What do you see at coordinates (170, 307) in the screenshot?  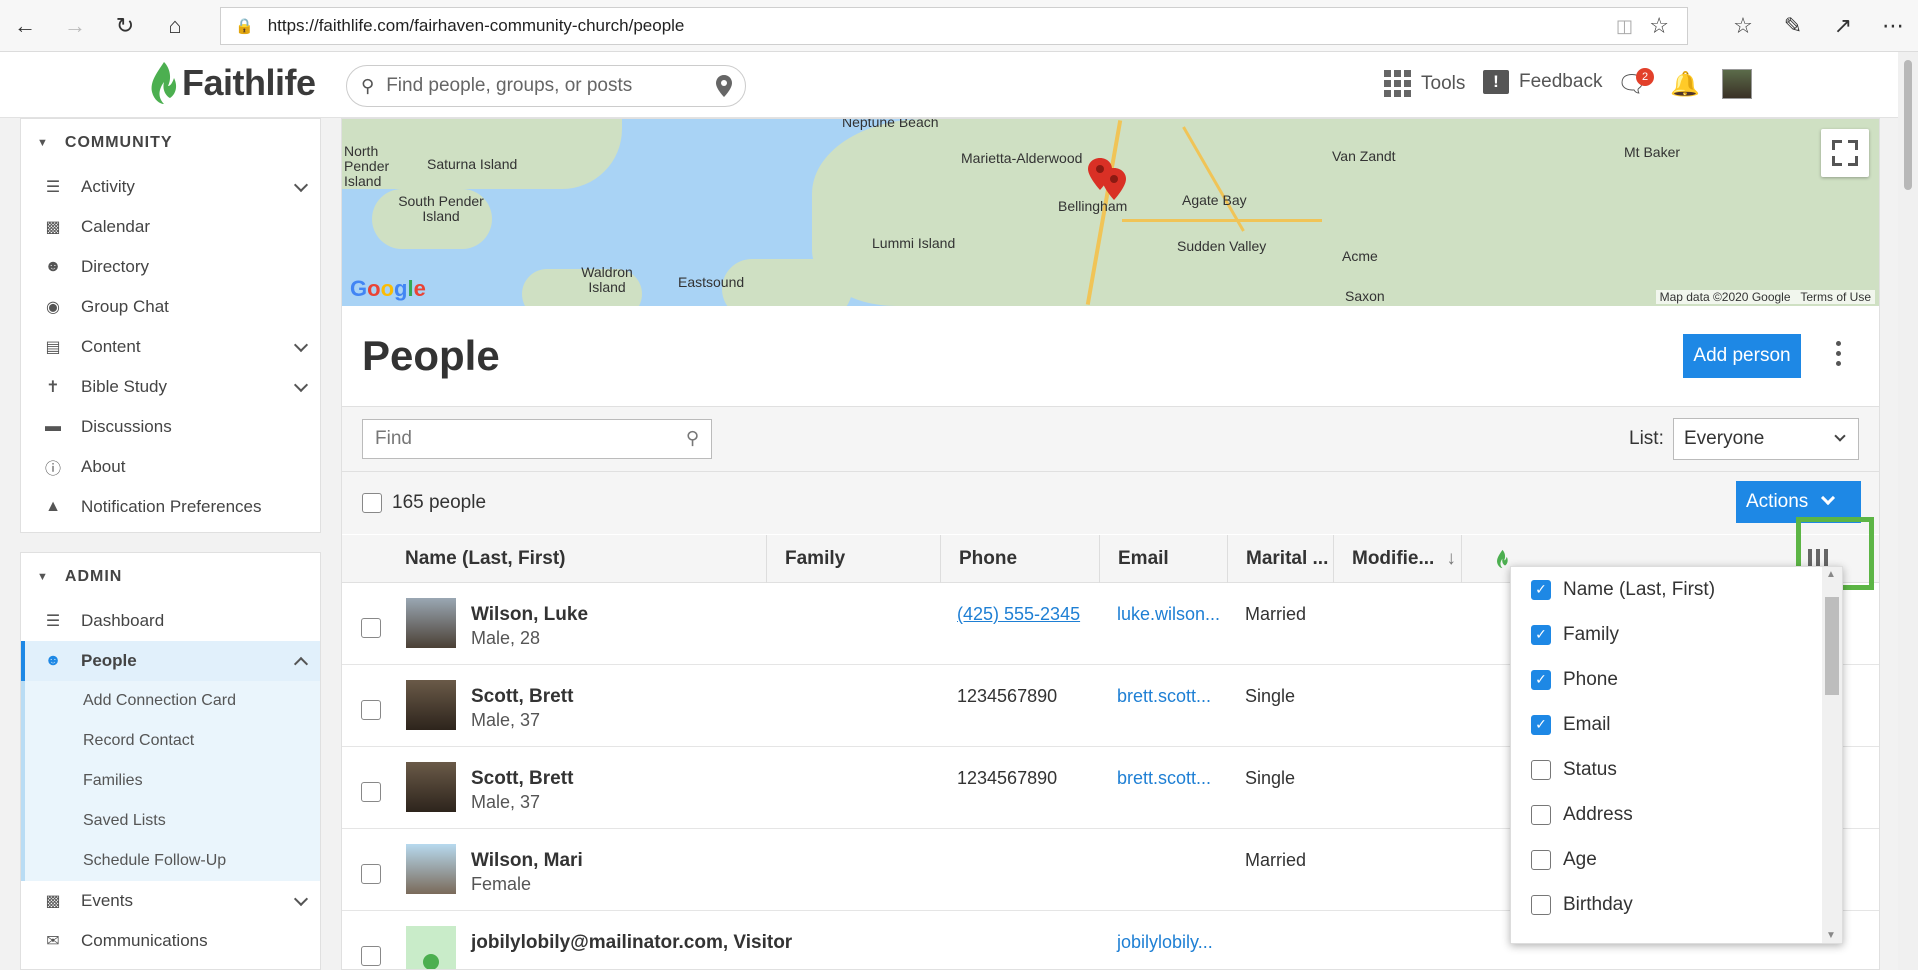 I see `sidebar-item-group-chat: ◉ Group Chat` at bounding box center [170, 307].